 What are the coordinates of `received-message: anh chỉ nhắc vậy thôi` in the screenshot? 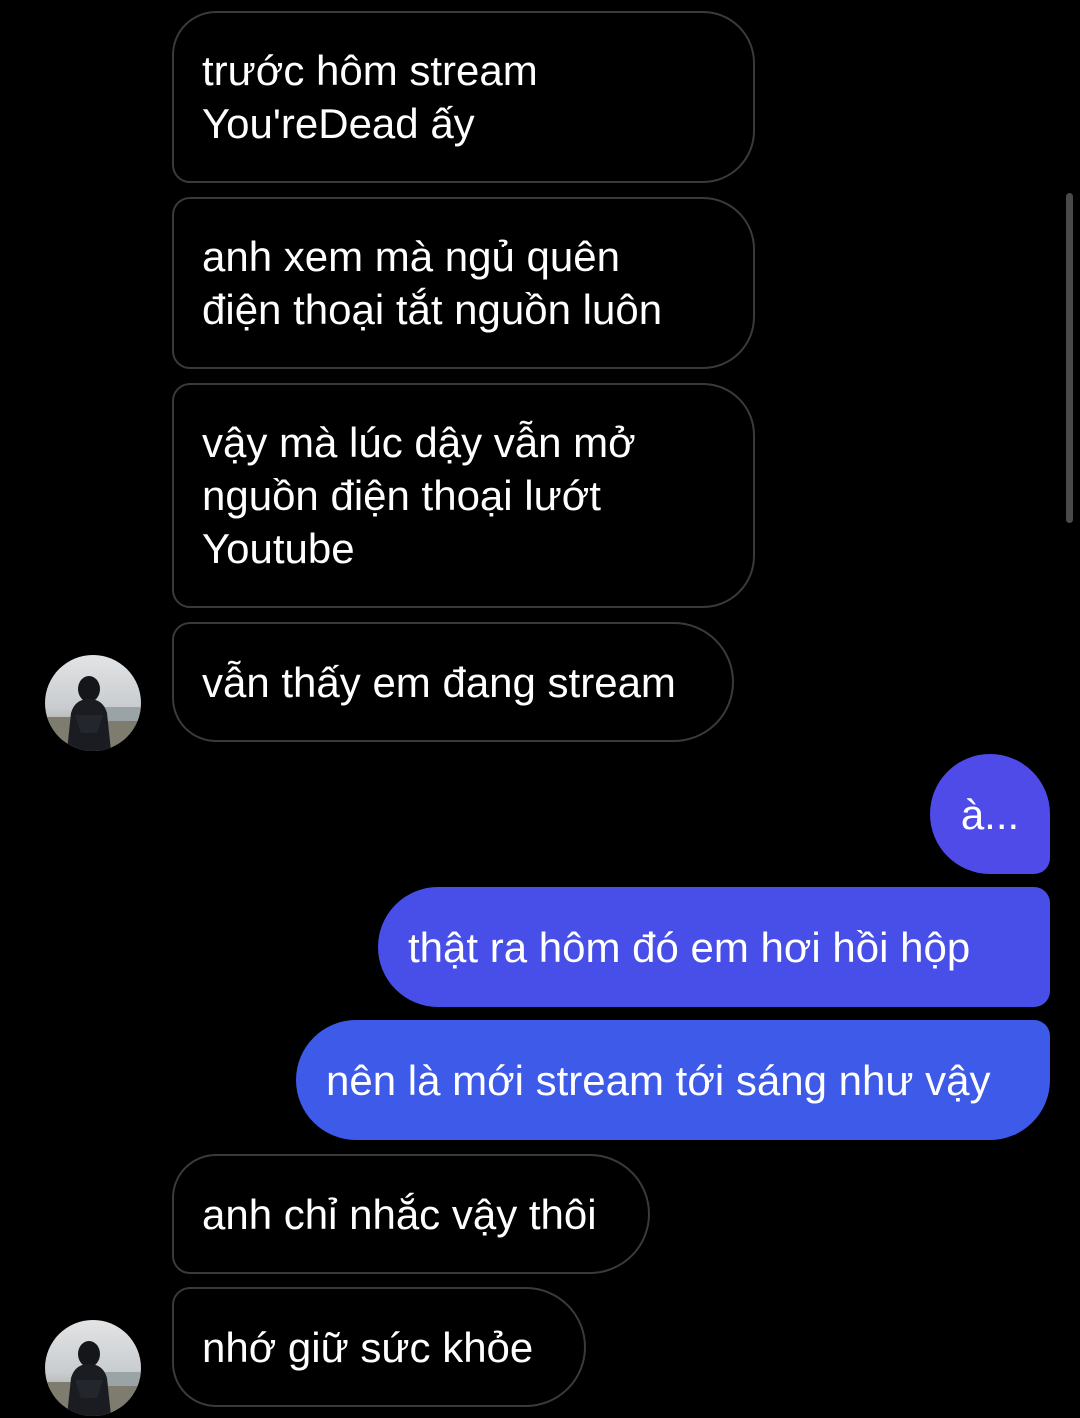 It's located at (411, 1214).